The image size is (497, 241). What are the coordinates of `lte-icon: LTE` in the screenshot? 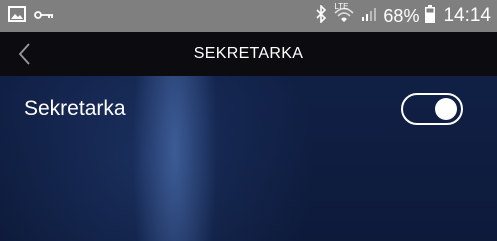 It's located at (344, 15).